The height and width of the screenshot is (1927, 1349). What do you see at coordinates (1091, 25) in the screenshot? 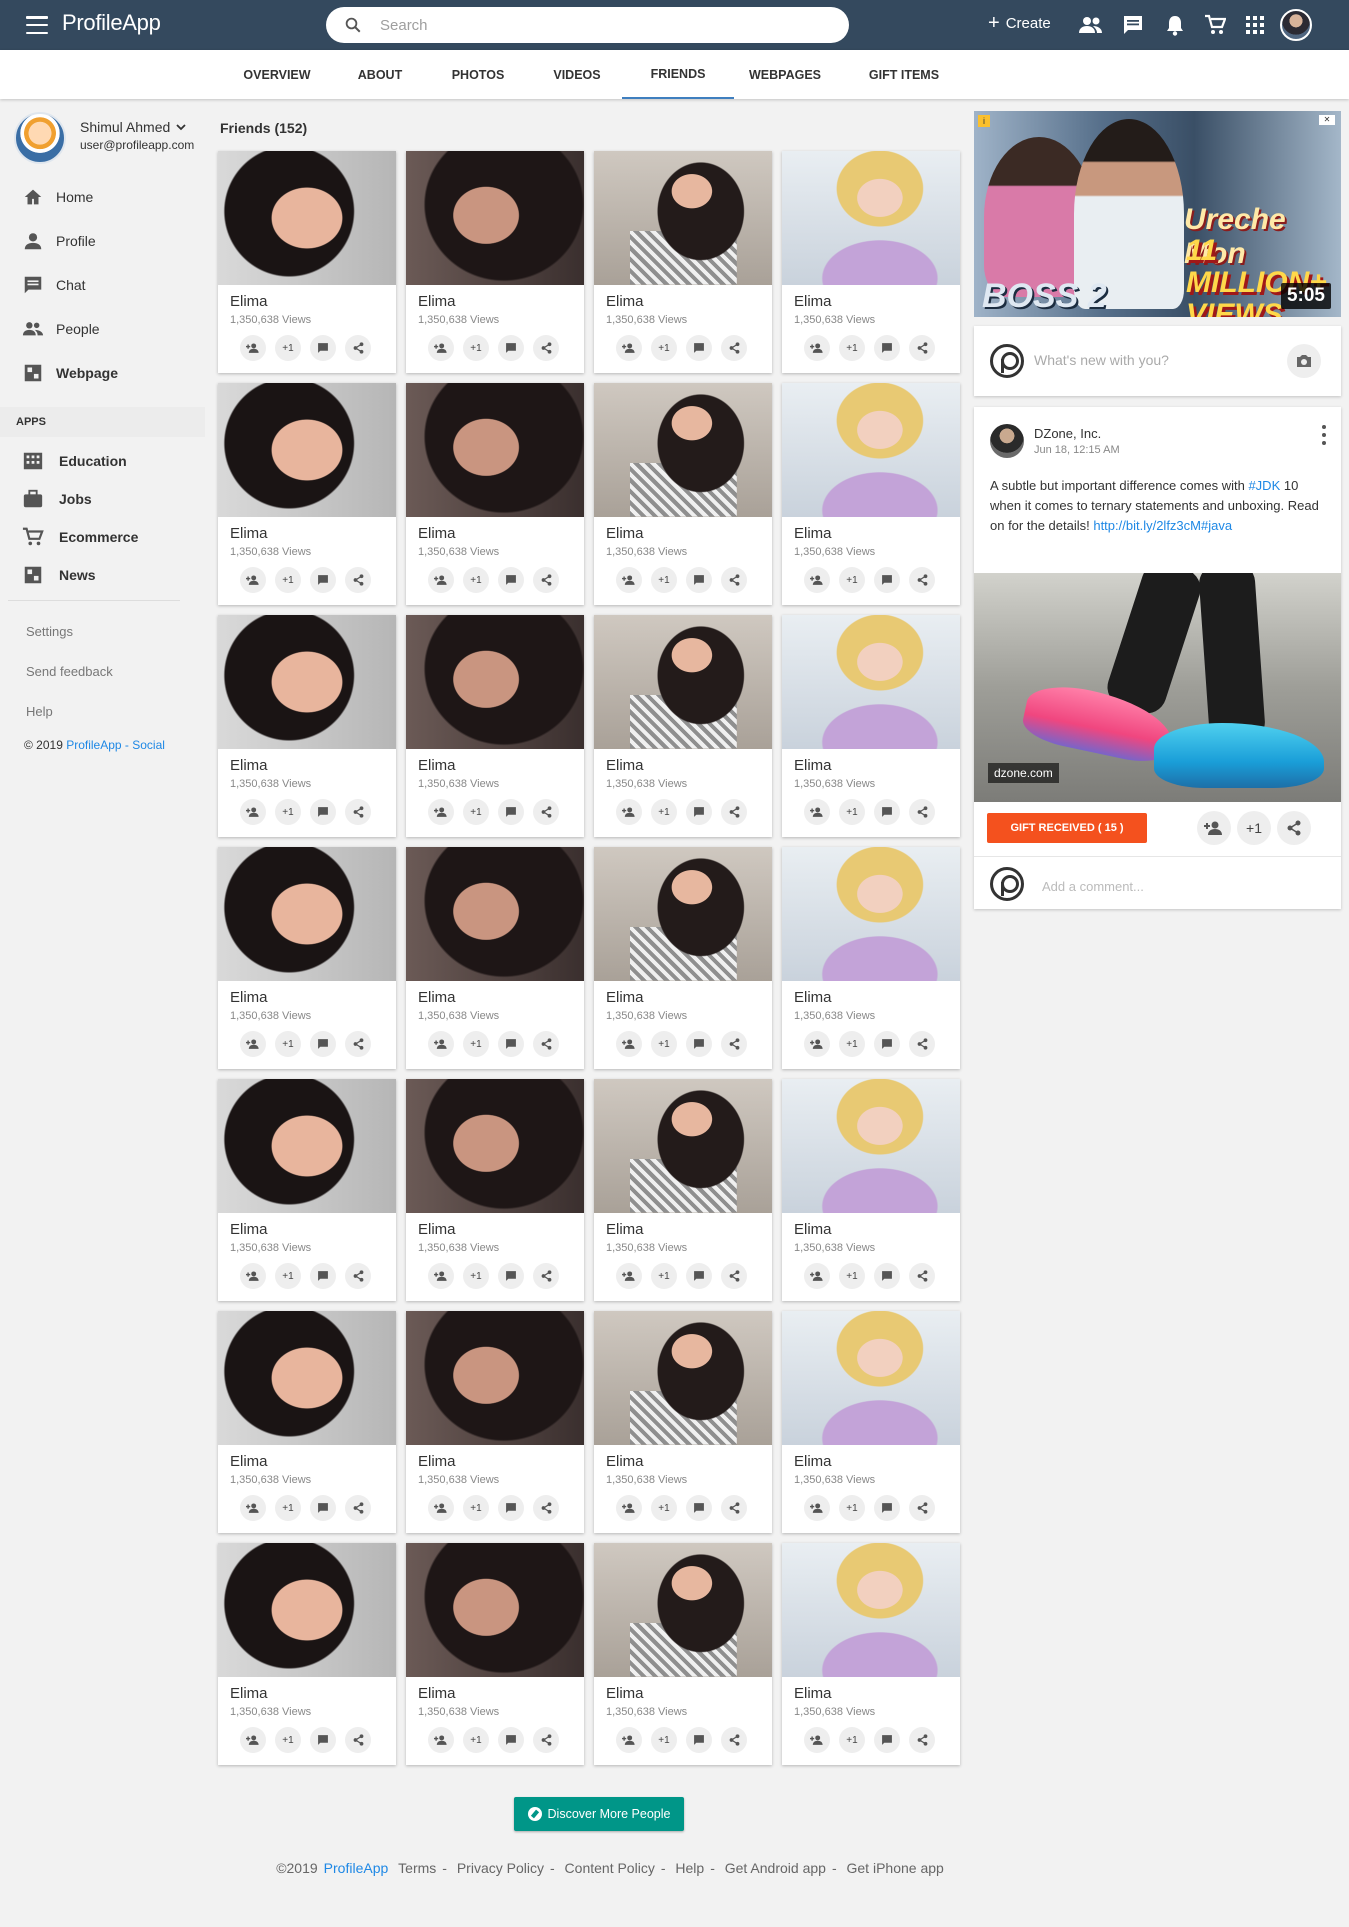
I see `people-icon` at bounding box center [1091, 25].